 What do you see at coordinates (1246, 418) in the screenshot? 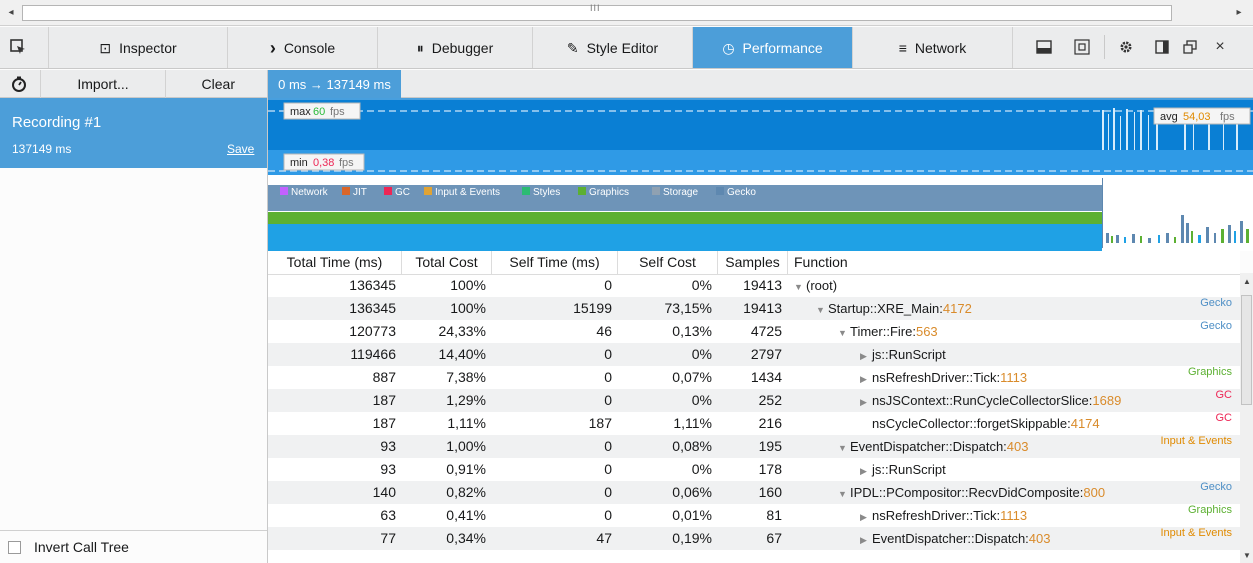
I see `vertical-scrollbar: ▲ ▼` at bounding box center [1246, 418].